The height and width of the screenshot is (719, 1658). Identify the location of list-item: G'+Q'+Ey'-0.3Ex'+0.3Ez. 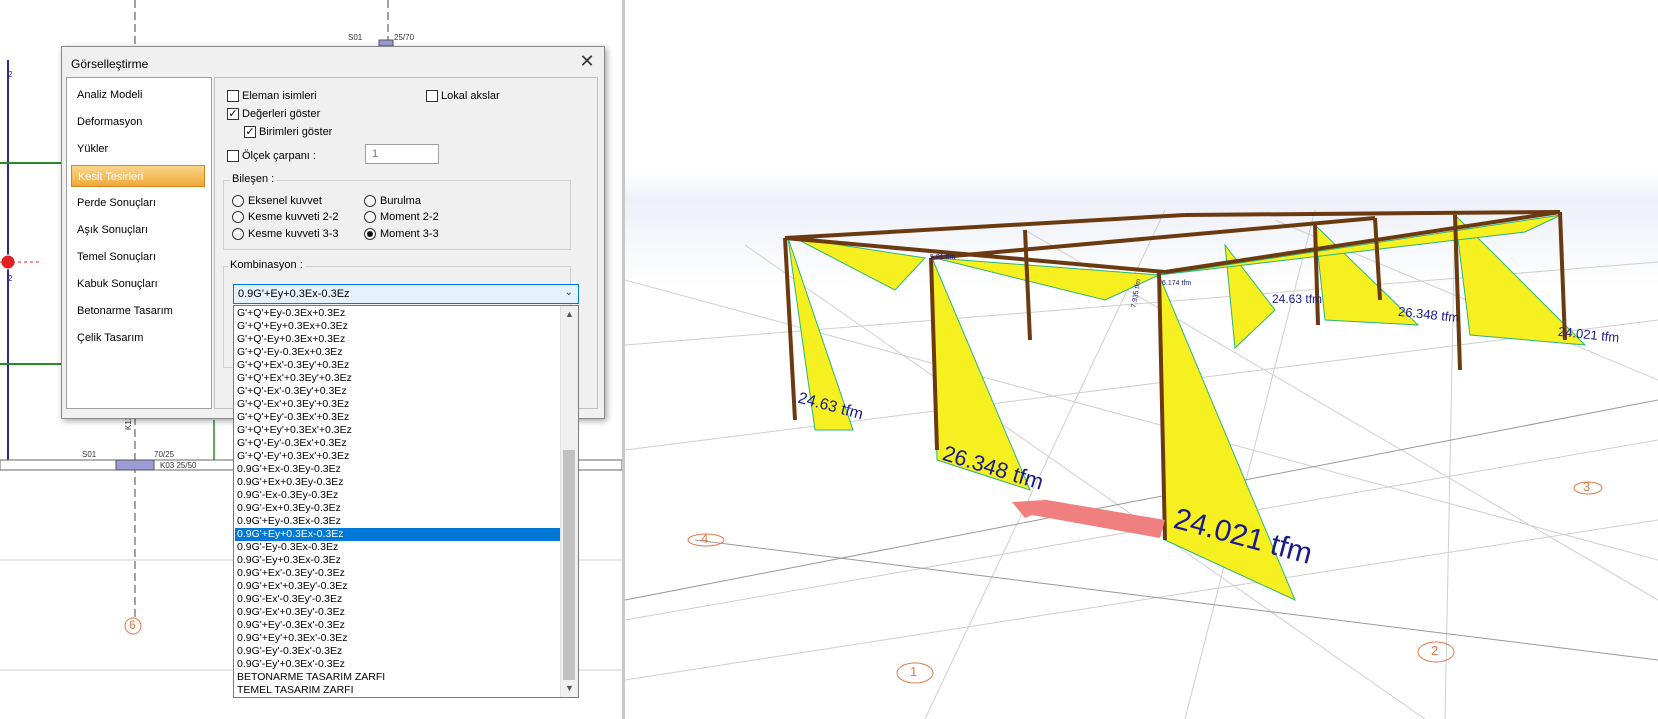
(397, 417).